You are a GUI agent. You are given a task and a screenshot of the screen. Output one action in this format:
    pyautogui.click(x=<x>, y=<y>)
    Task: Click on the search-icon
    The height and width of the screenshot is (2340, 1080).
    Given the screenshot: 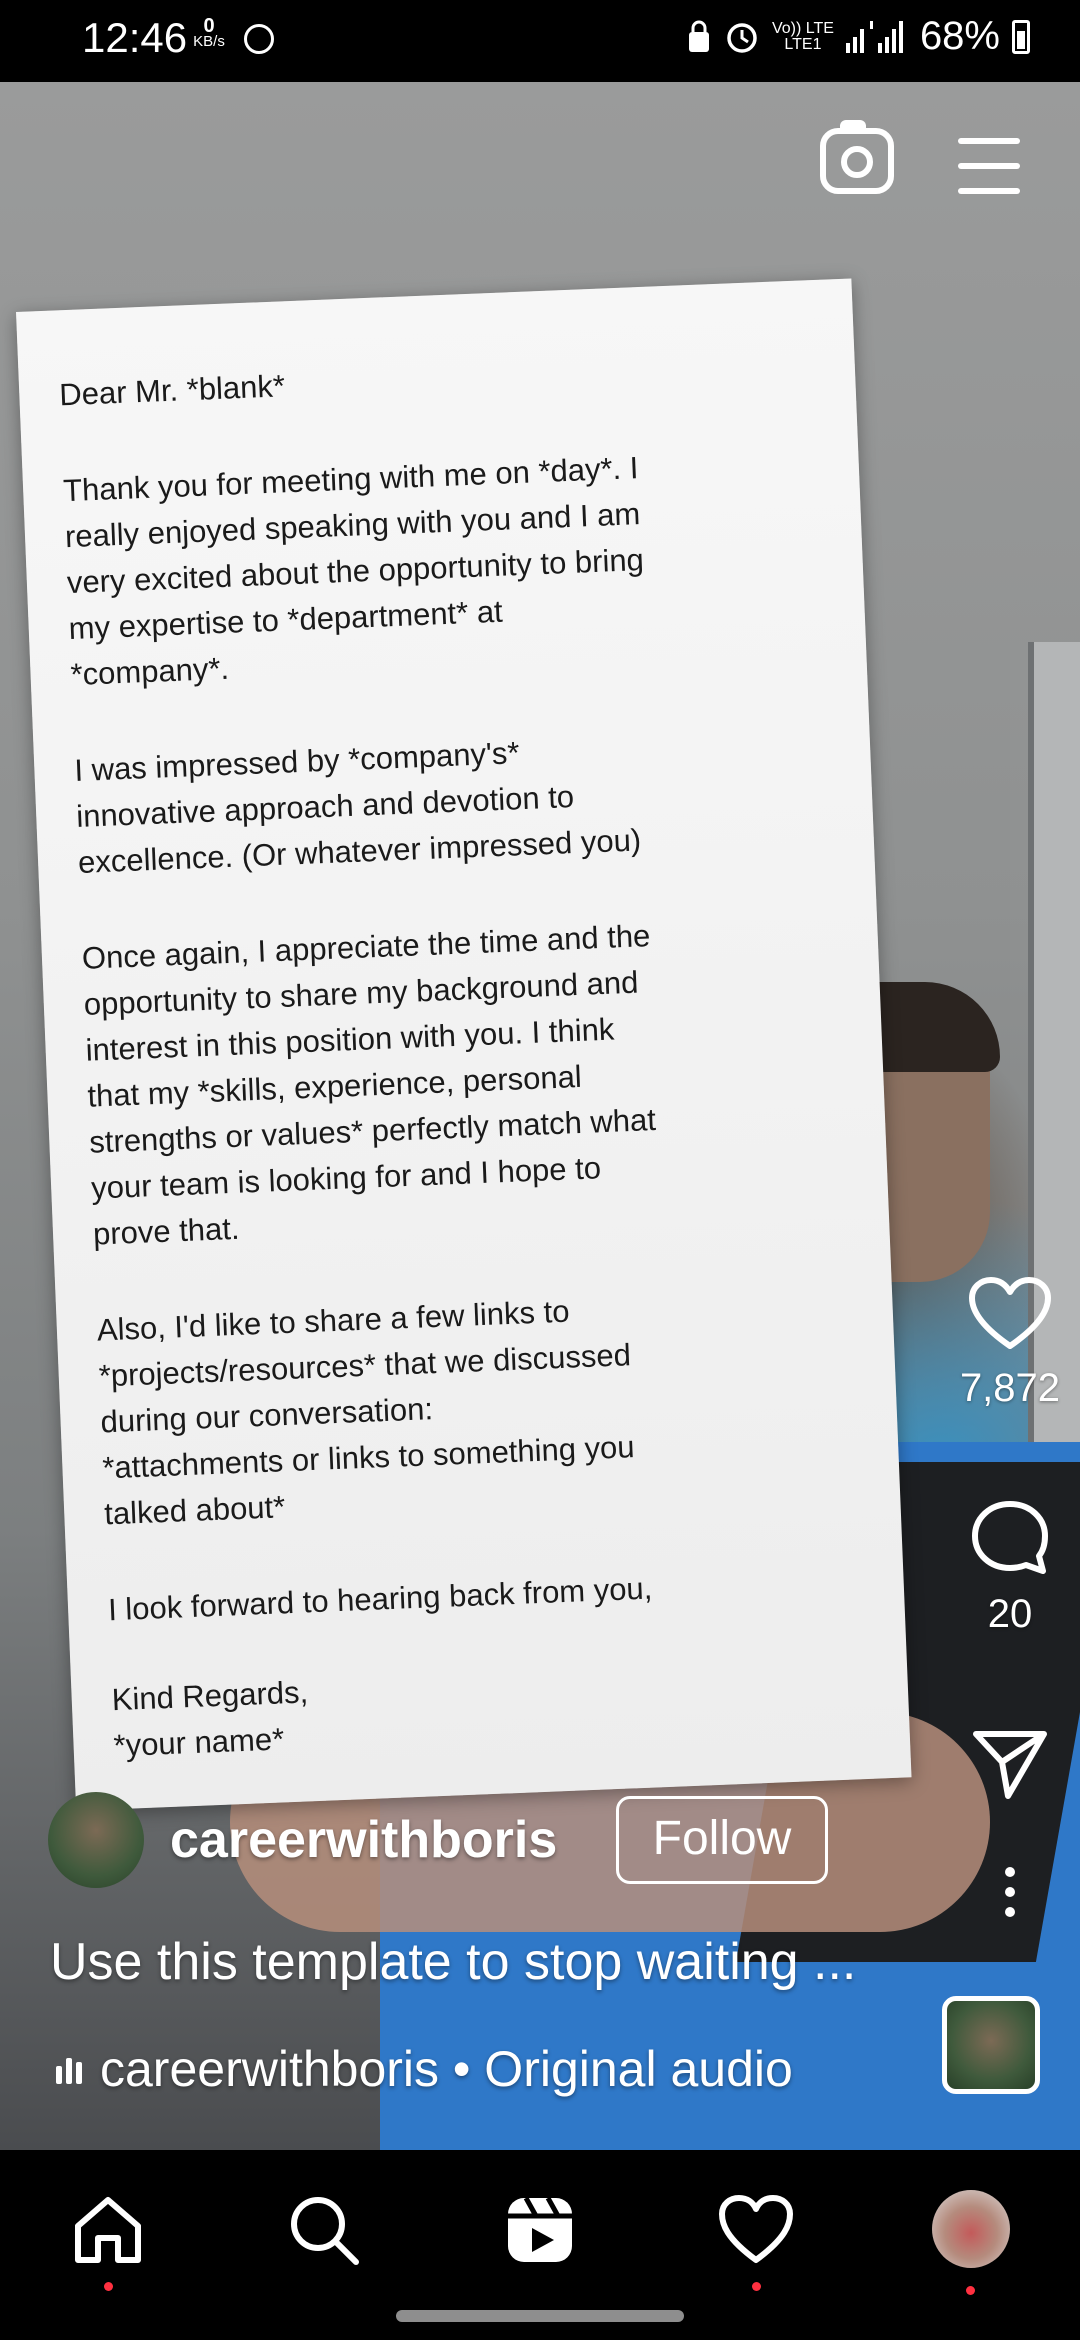 What is the action you would take?
    pyautogui.click(x=324, y=2230)
    